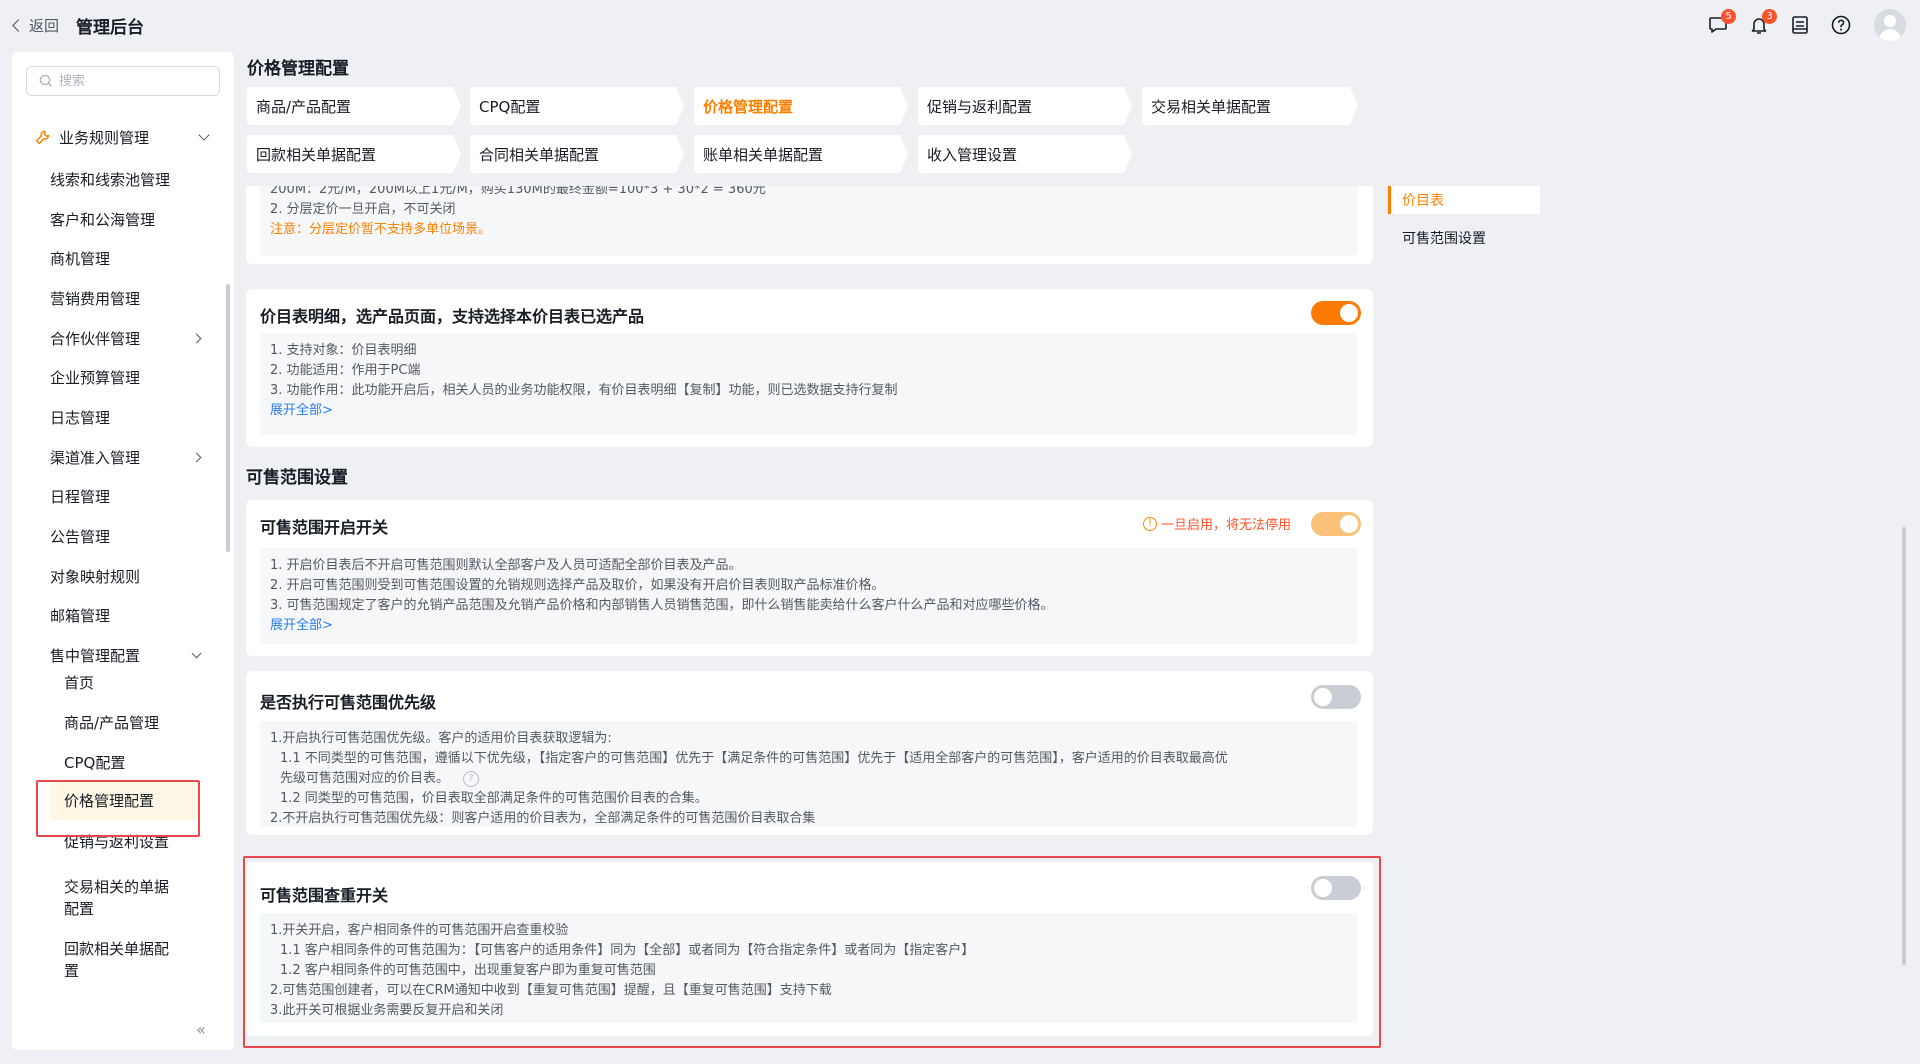 This screenshot has width=1920, height=1064. Describe the element at coordinates (1890, 25) in the screenshot. I see `avatar` at that location.